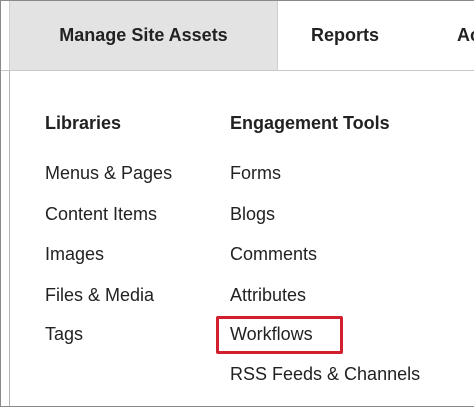 This screenshot has height=407, width=474. What do you see at coordinates (64, 334) in the screenshot?
I see `menu-link-tags: Tags` at bounding box center [64, 334].